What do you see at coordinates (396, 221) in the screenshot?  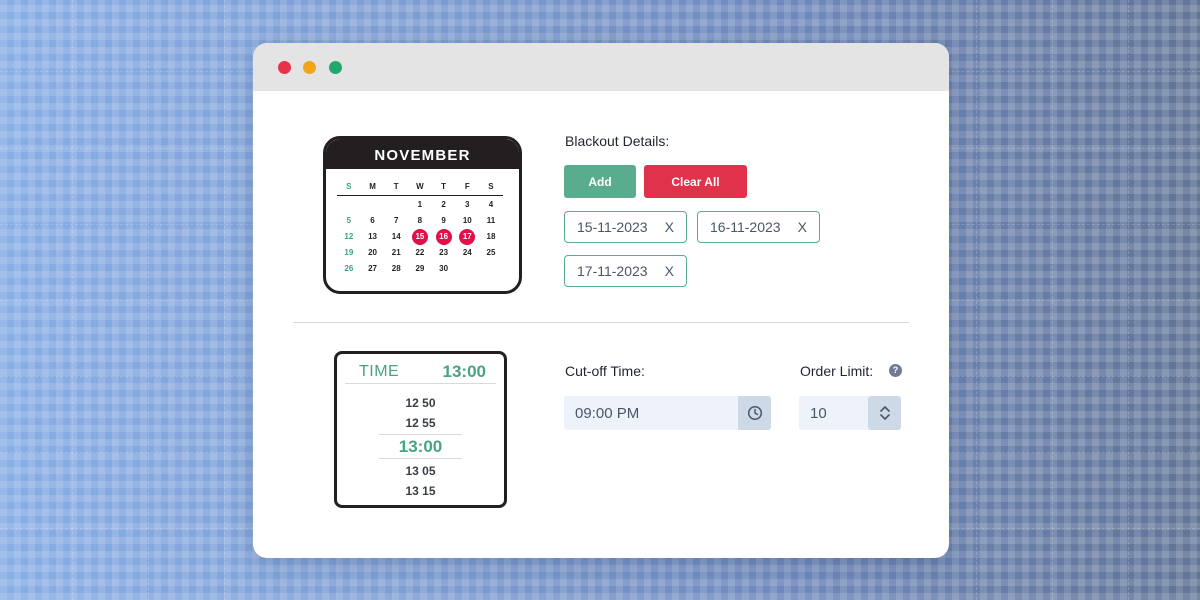 I see `calendar-day: 7` at bounding box center [396, 221].